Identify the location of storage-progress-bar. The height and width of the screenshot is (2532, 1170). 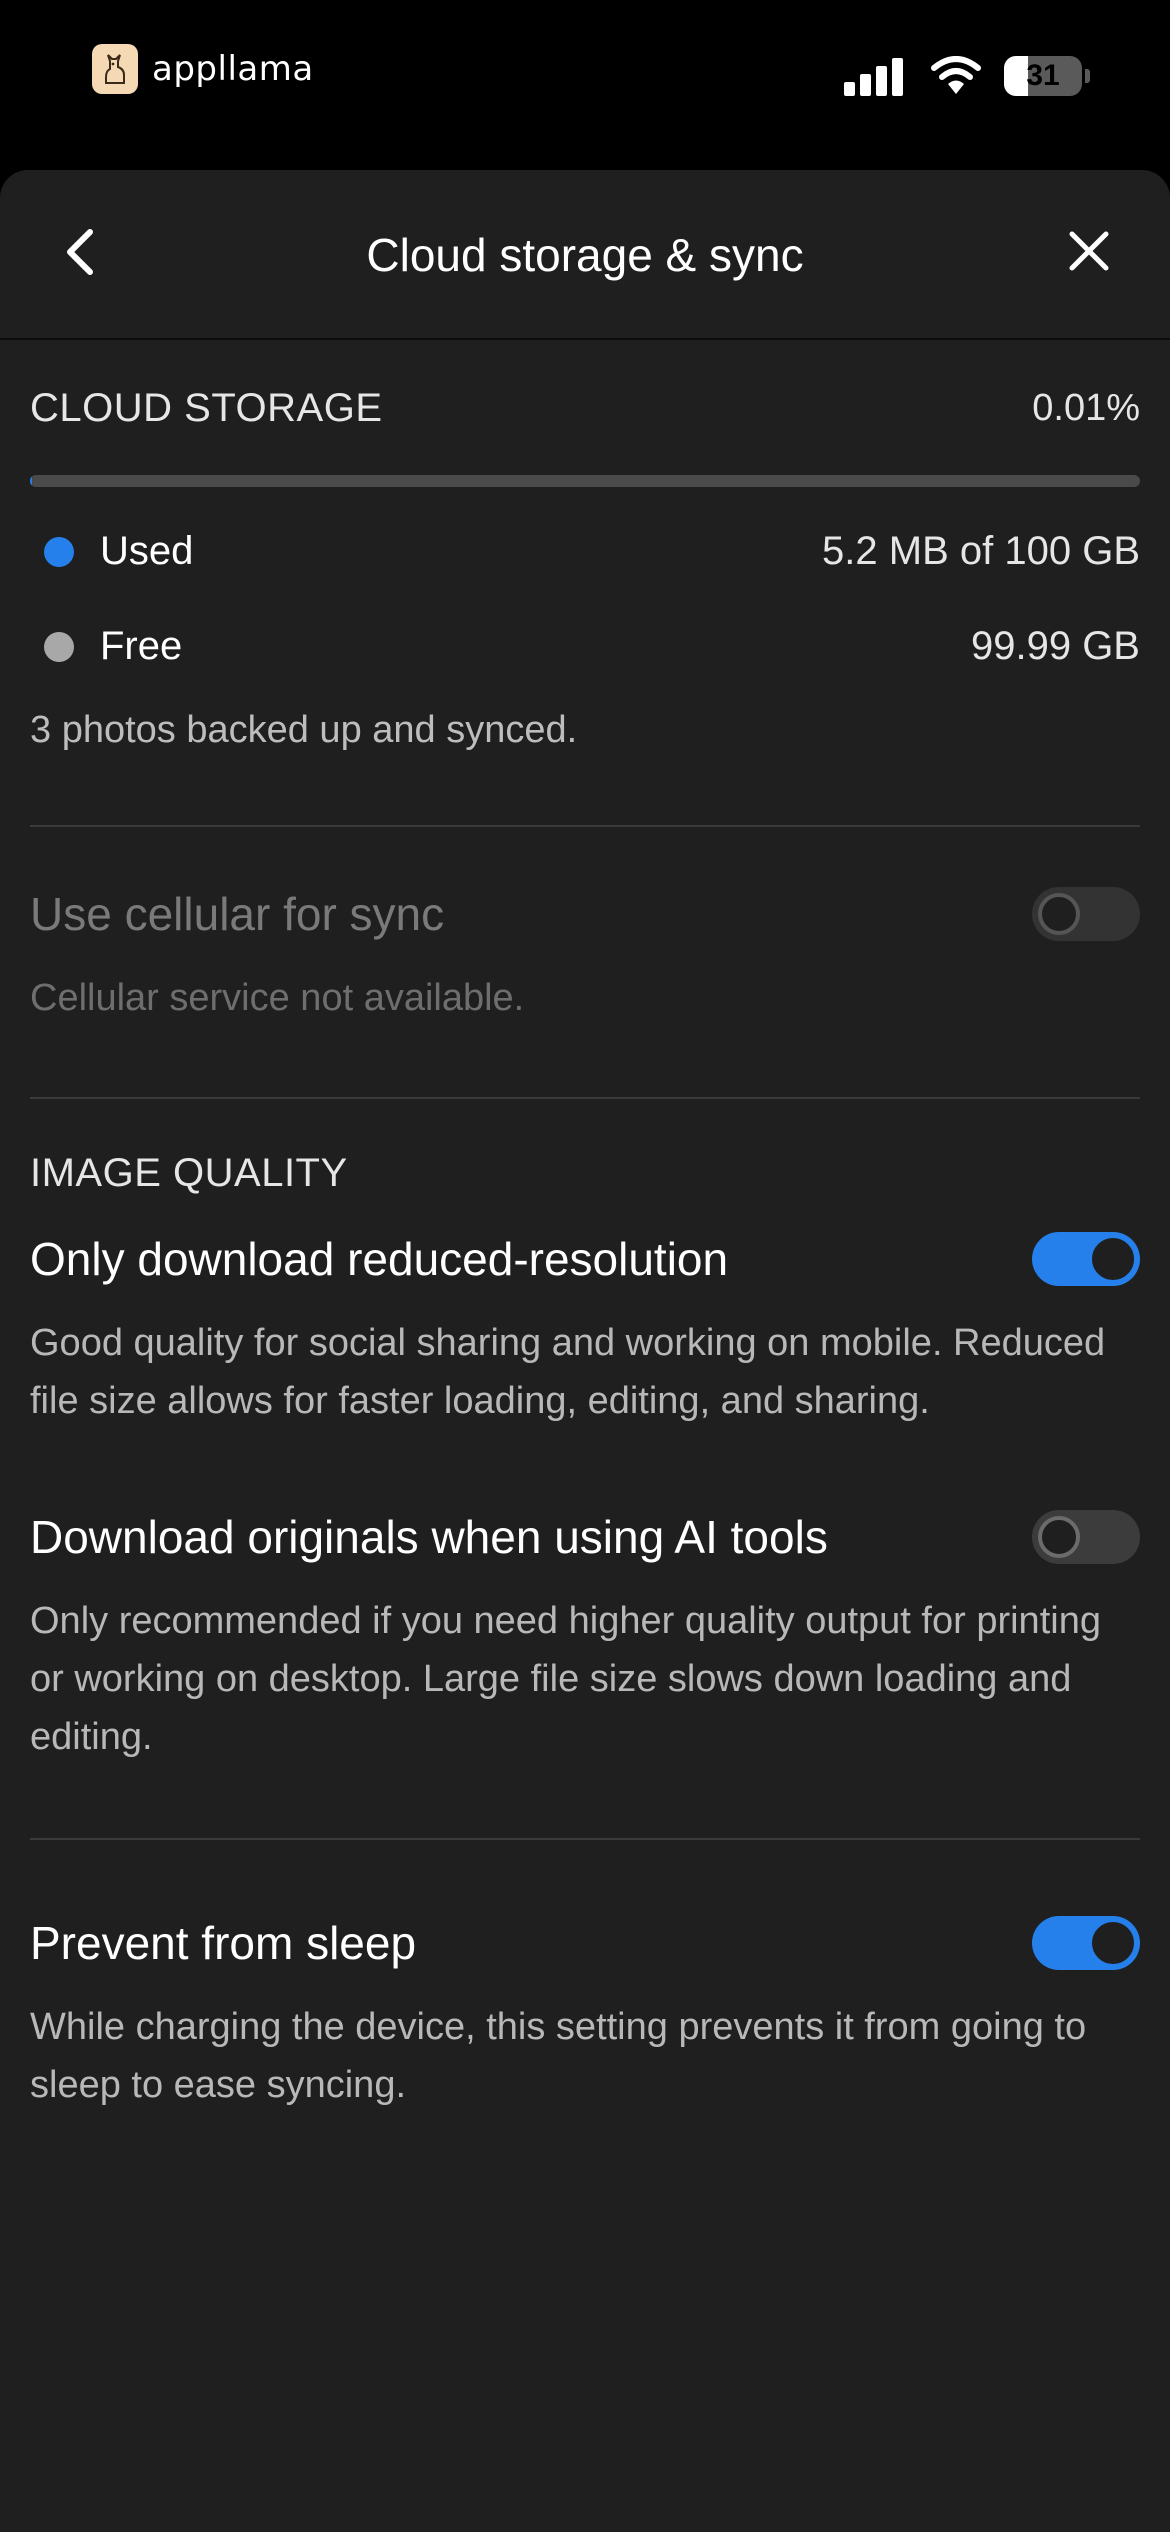
(585, 481).